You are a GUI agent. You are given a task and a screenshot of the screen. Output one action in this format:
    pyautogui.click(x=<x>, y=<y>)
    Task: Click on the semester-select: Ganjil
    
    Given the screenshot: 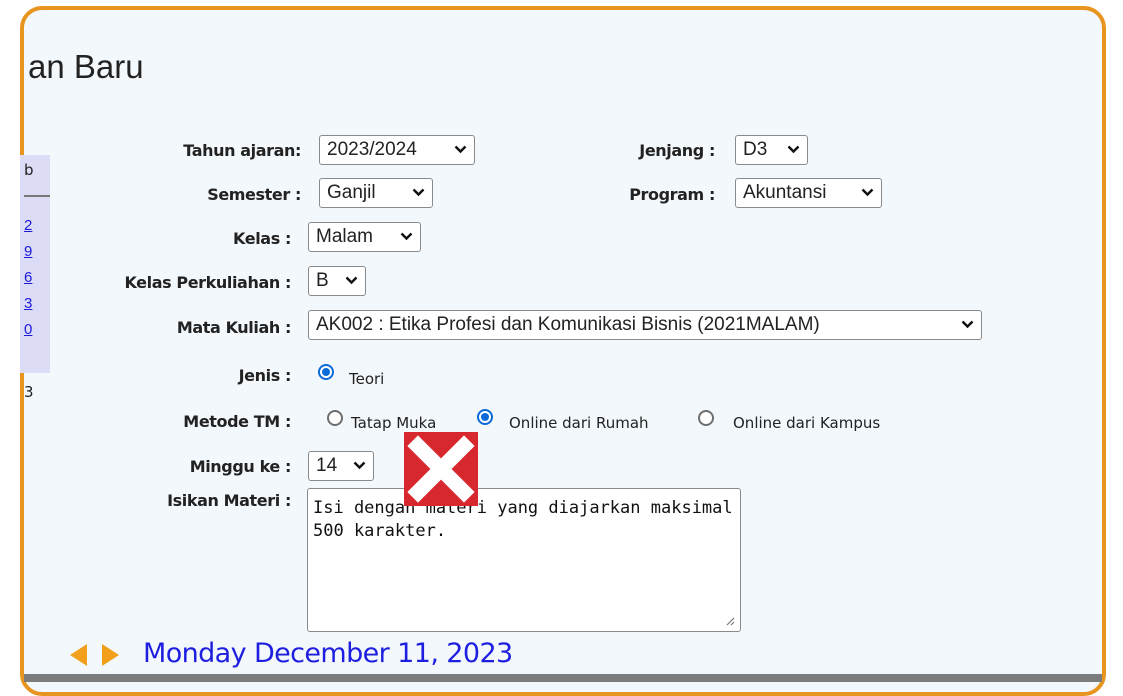 What is the action you would take?
    pyautogui.click(x=376, y=193)
    